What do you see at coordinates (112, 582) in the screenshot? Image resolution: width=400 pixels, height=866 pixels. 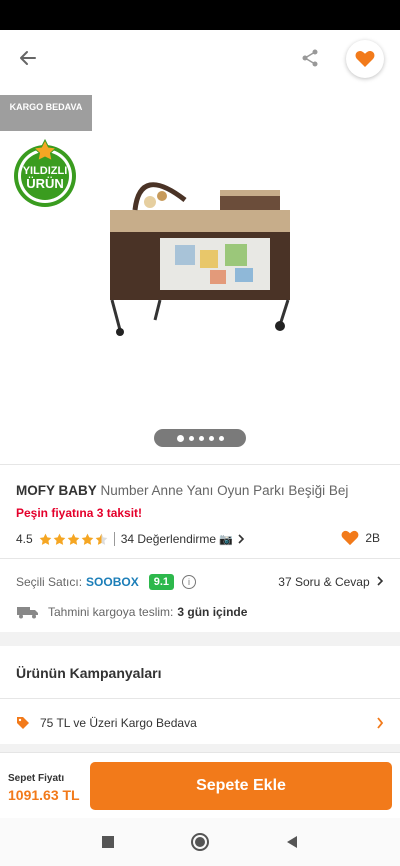 I see `seller-name: SOOBOX` at bounding box center [112, 582].